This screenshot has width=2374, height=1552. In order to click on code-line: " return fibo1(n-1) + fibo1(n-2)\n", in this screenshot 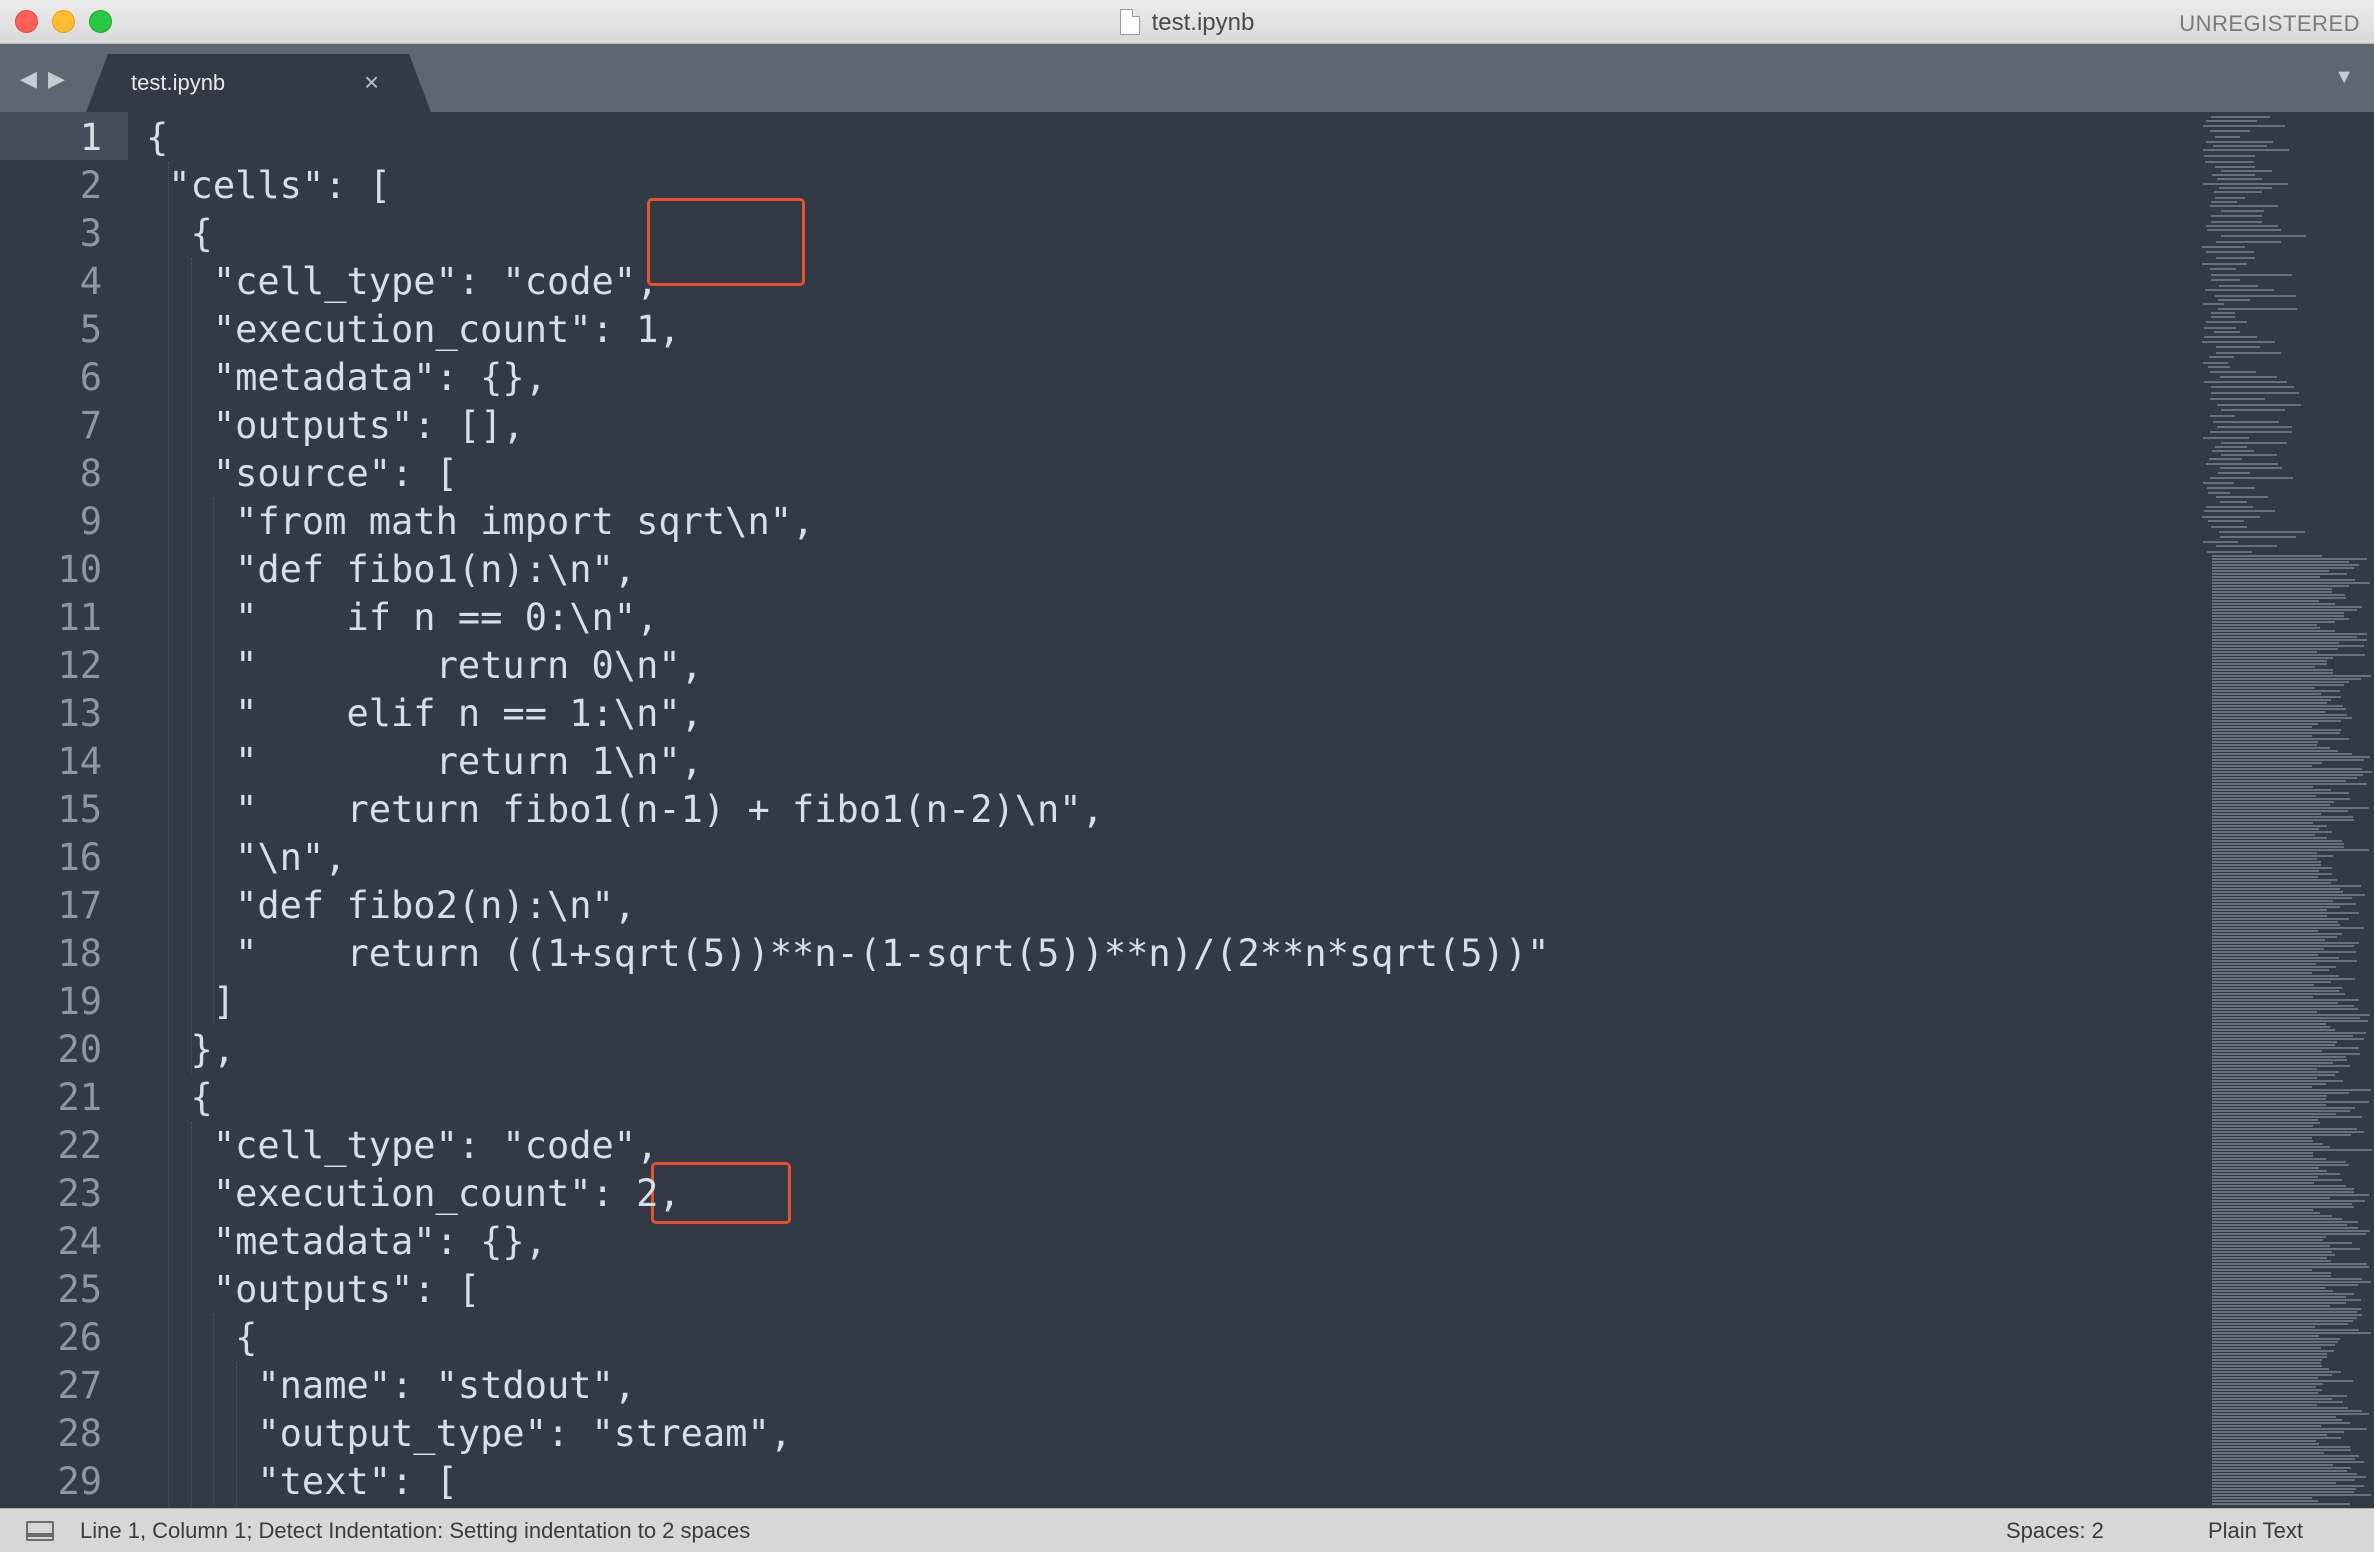, I will do `click(625, 810)`.